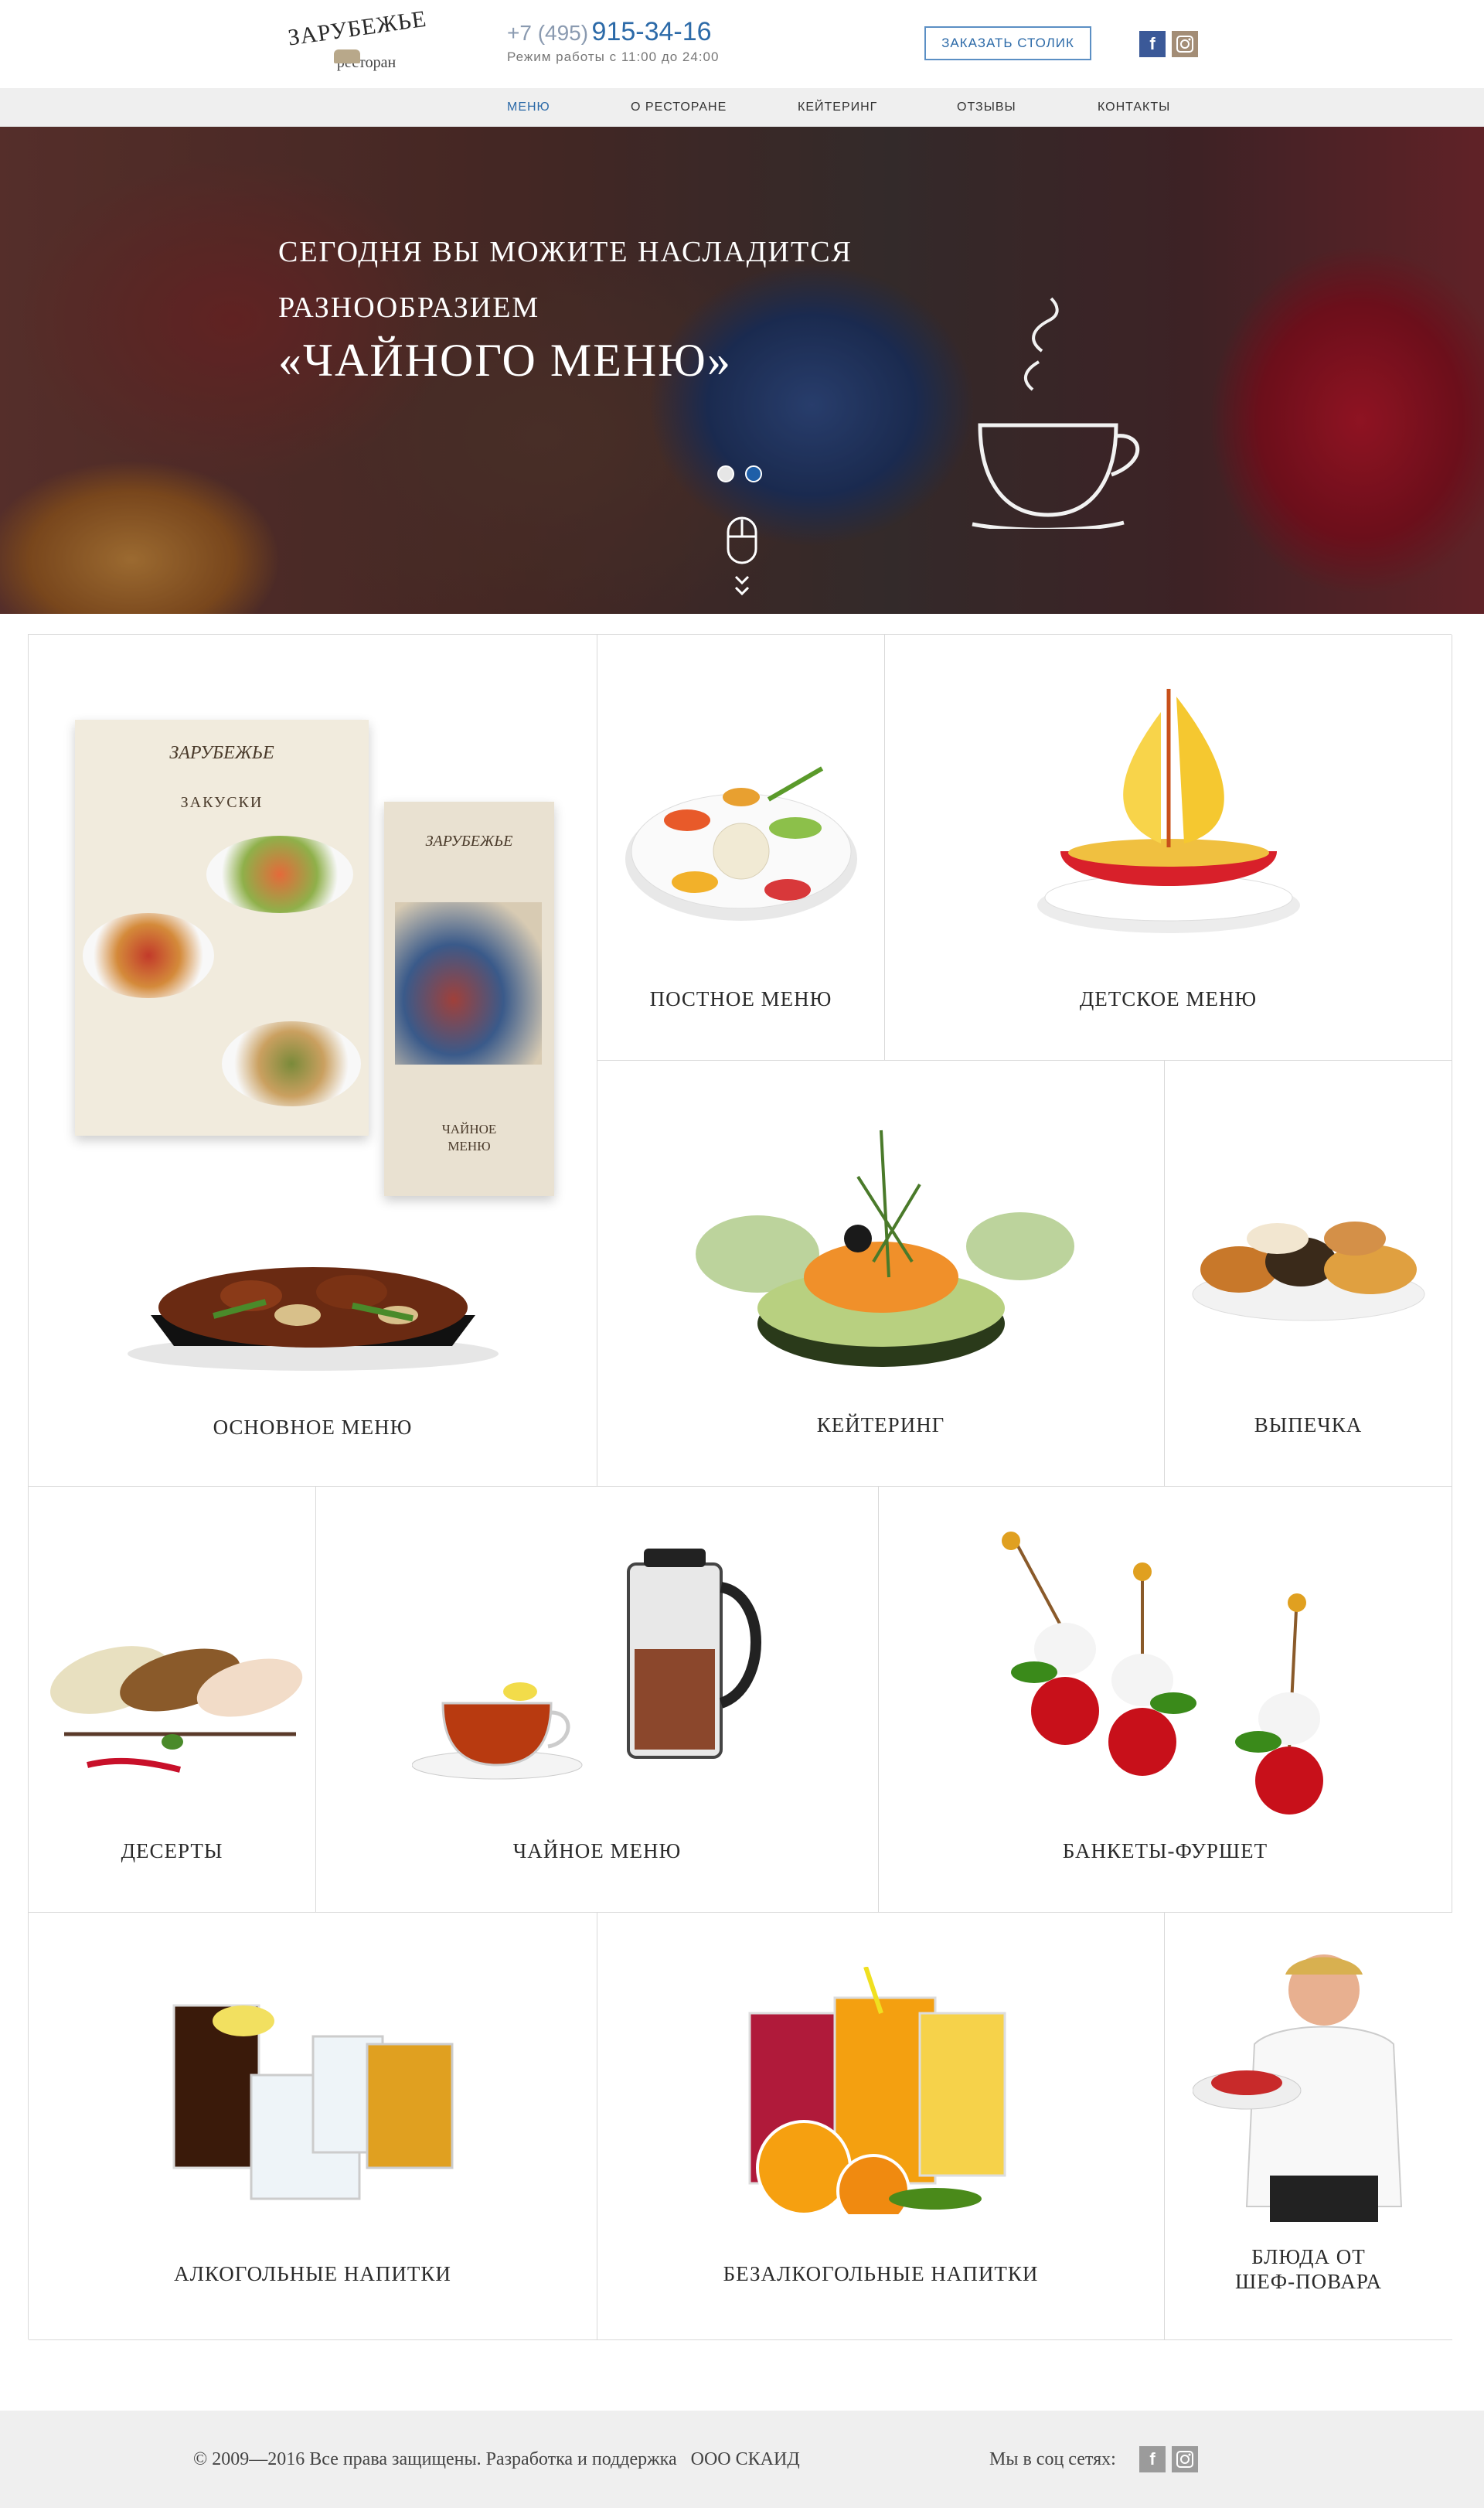  Describe the element at coordinates (586, 1664) in the screenshot. I see `tea-photo` at that location.